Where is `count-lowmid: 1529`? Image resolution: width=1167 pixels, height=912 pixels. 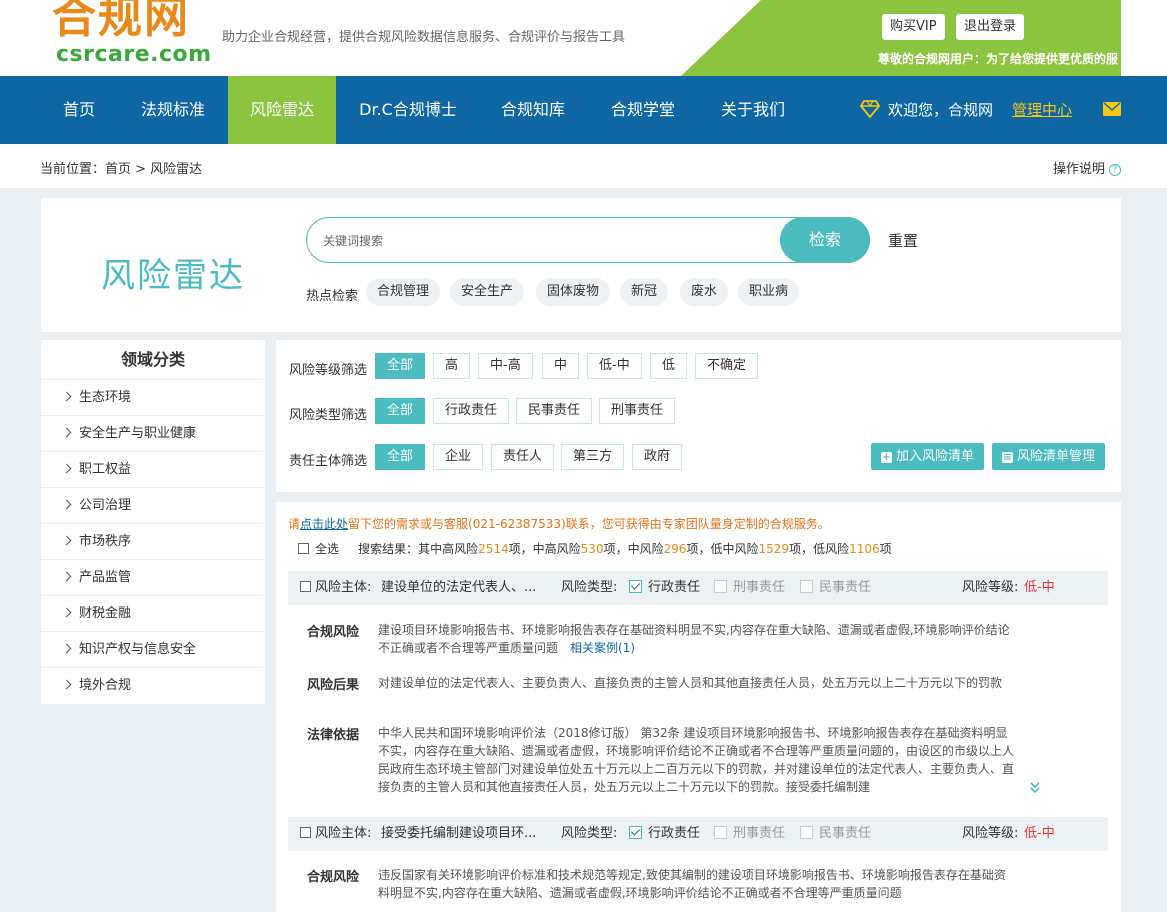 count-lowmid: 1529 is located at coordinates (774, 549).